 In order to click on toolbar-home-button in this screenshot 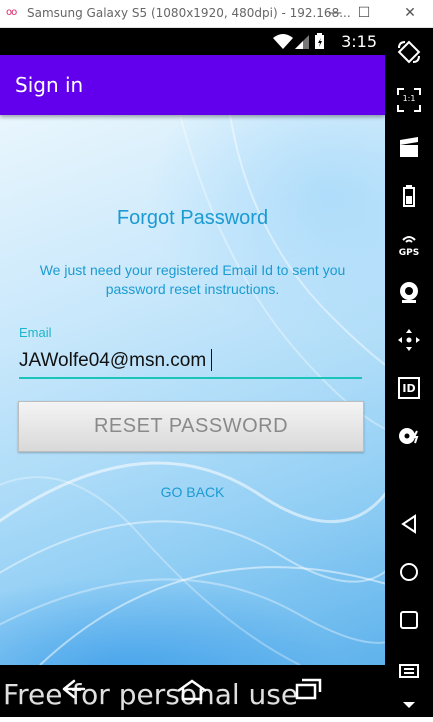, I will do `click(409, 572)`.